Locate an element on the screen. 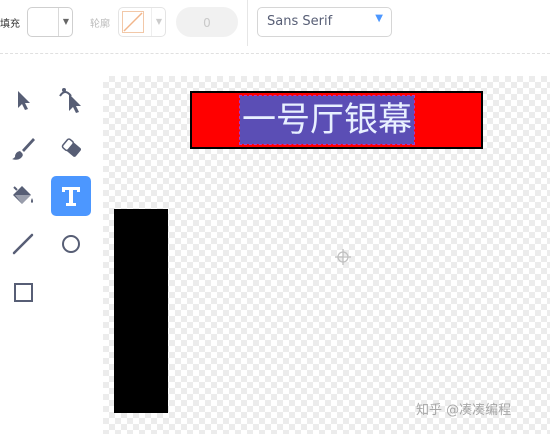 The width and height of the screenshot is (550, 434). fill-label: 填充 is located at coordinates (10, 24).